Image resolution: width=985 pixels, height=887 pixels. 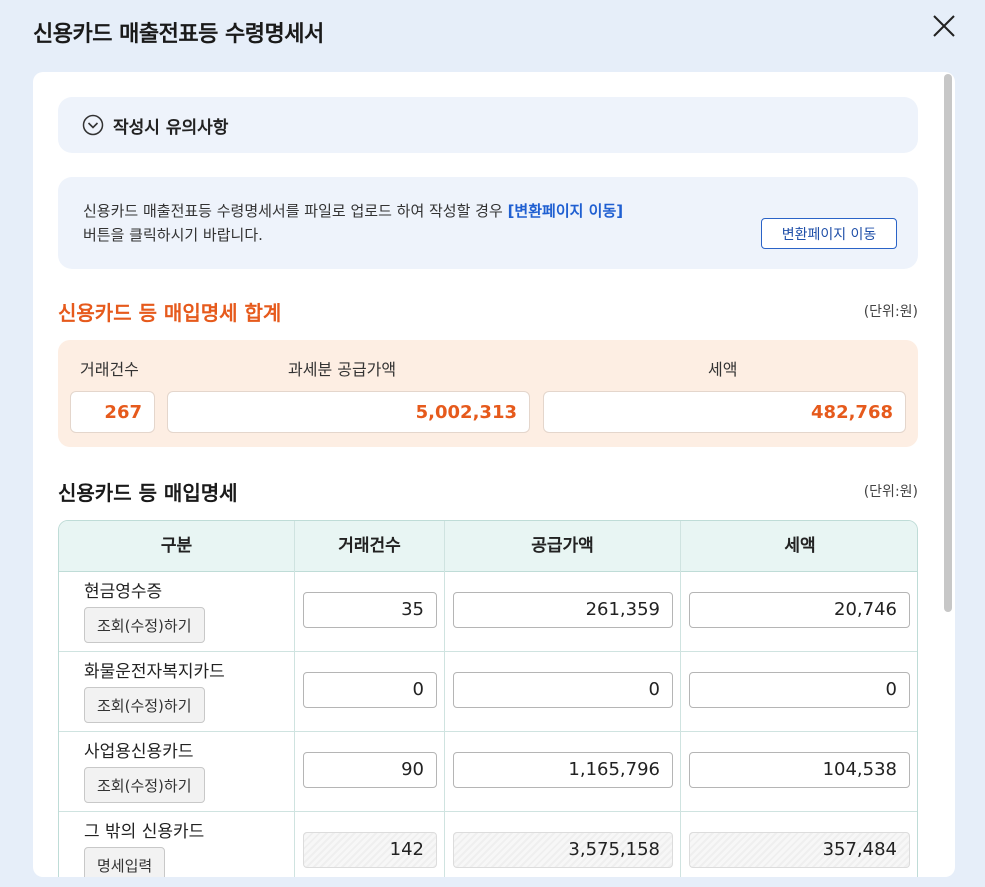 I want to click on summary-tax-value: 482,768, so click(x=724, y=412).